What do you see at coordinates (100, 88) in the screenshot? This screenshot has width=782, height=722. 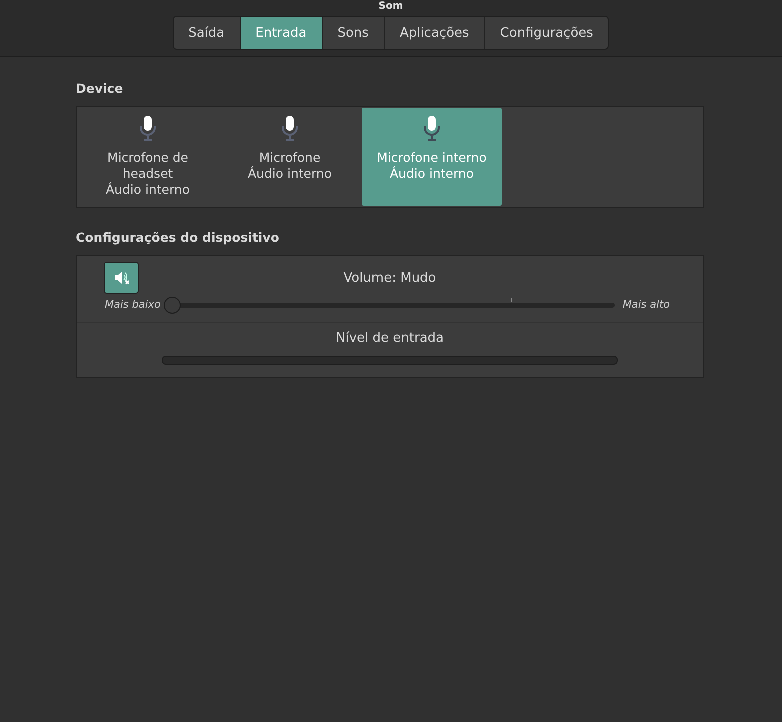 I see `section-heading: Device` at bounding box center [100, 88].